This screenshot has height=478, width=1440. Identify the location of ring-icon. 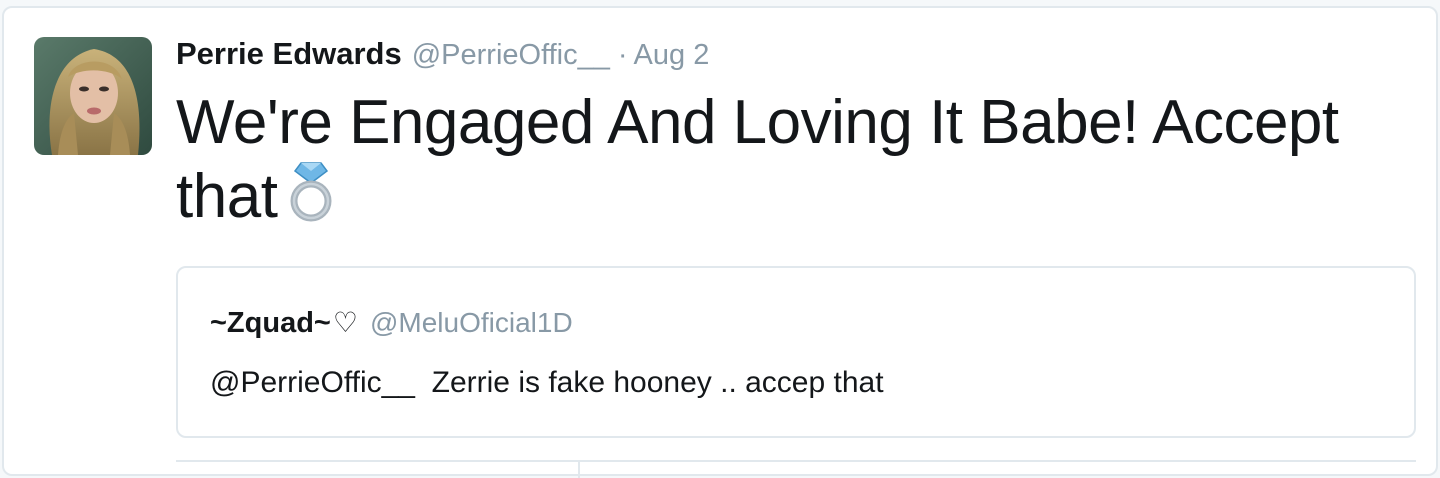
(311, 200).